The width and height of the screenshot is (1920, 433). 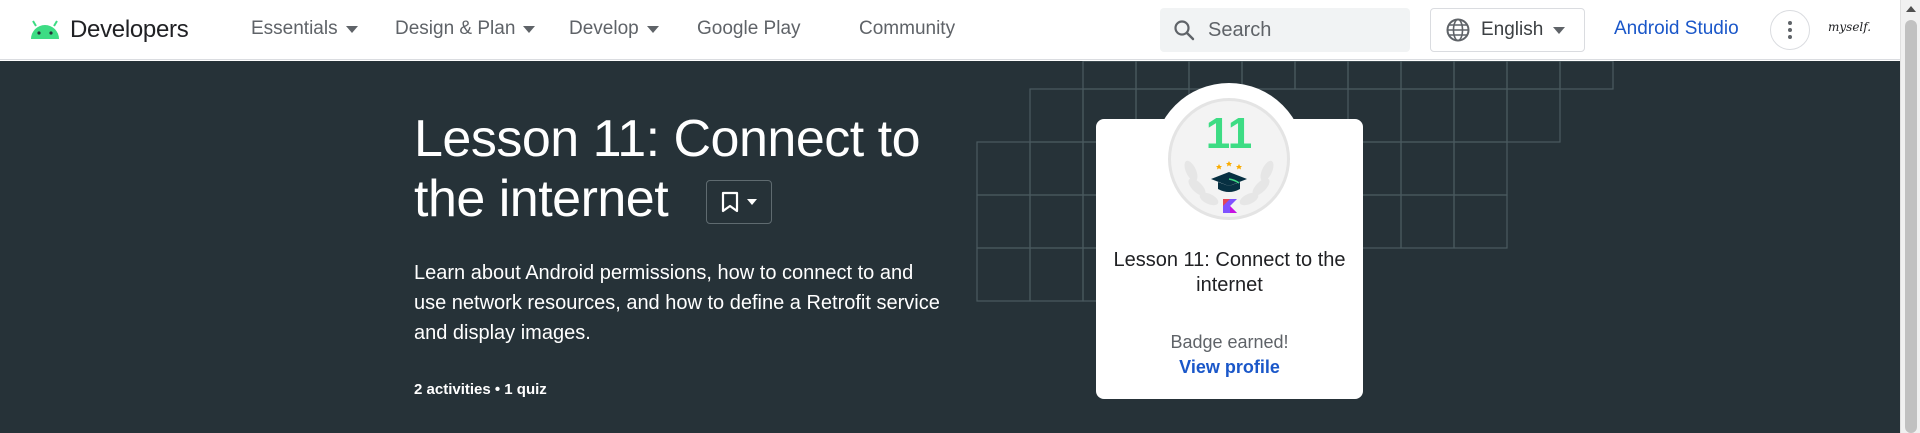 I want to click on nav-essentials: Essentials, so click(x=304, y=29).